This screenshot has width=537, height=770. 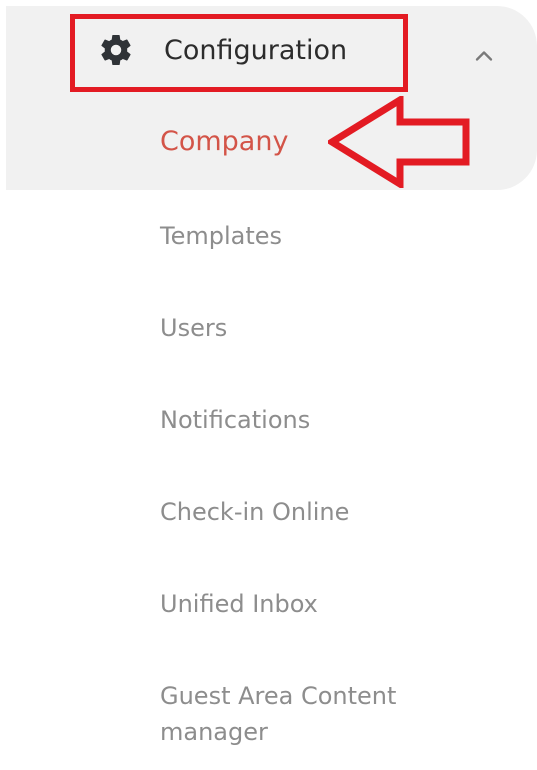 What do you see at coordinates (235, 420) in the screenshot?
I see `menu-item-notifications: Notifications` at bounding box center [235, 420].